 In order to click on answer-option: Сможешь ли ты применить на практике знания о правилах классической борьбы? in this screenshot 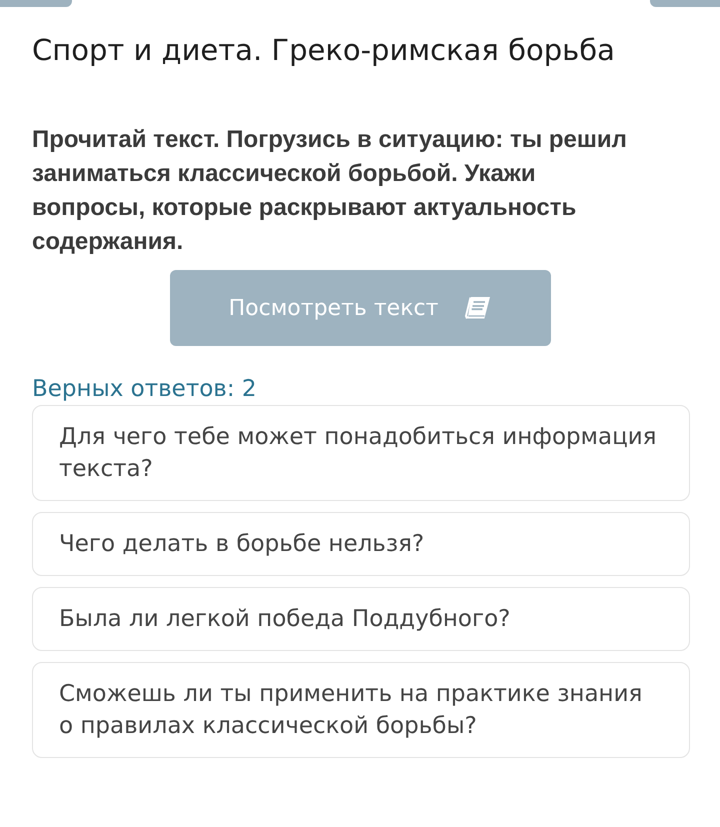, I will do `click(361, 710)`.